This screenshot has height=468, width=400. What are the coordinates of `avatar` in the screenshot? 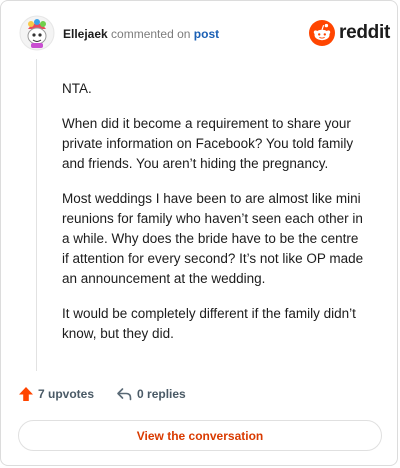 It's located at (37, 33).